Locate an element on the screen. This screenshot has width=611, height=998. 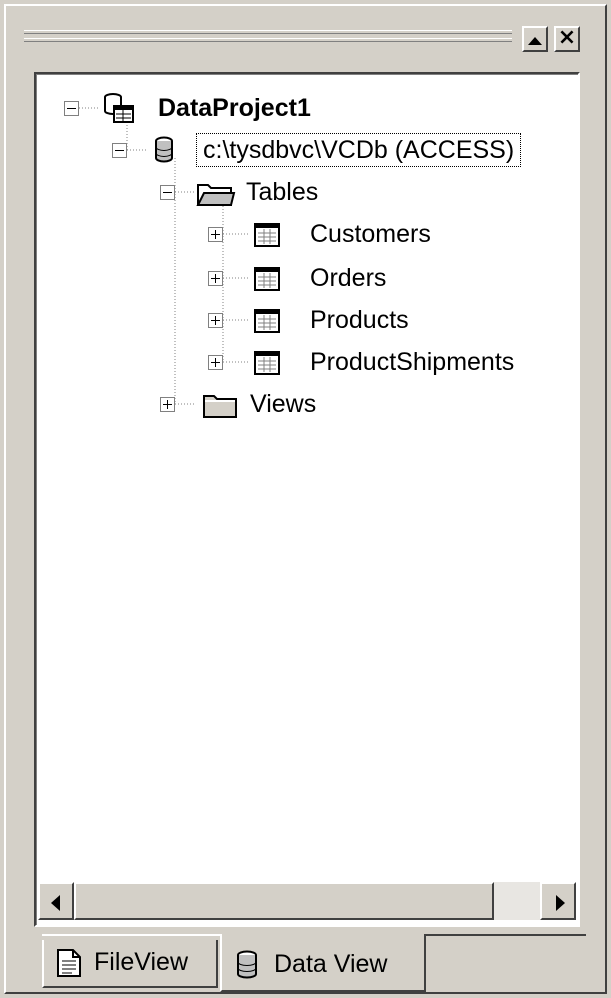
scroll-thumb is located at coordinates (284, 901).